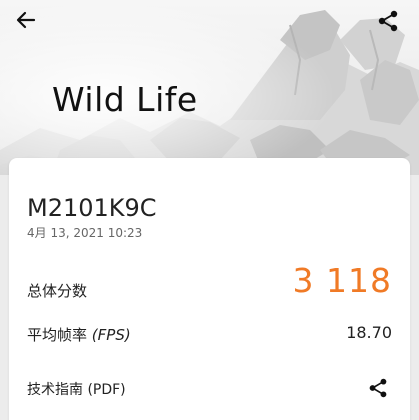 The height and width of the screenshot is (420, 419). Describe the element at coordinates (125, 99) in the screenshot. I see `page-title: Wild Life` at that location.